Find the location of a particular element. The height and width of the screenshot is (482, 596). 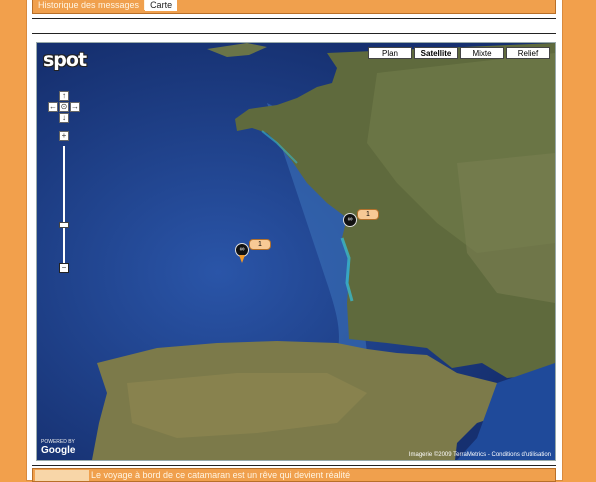

map-type-mixte-button: Mixte is located at coordinates (482, 53).